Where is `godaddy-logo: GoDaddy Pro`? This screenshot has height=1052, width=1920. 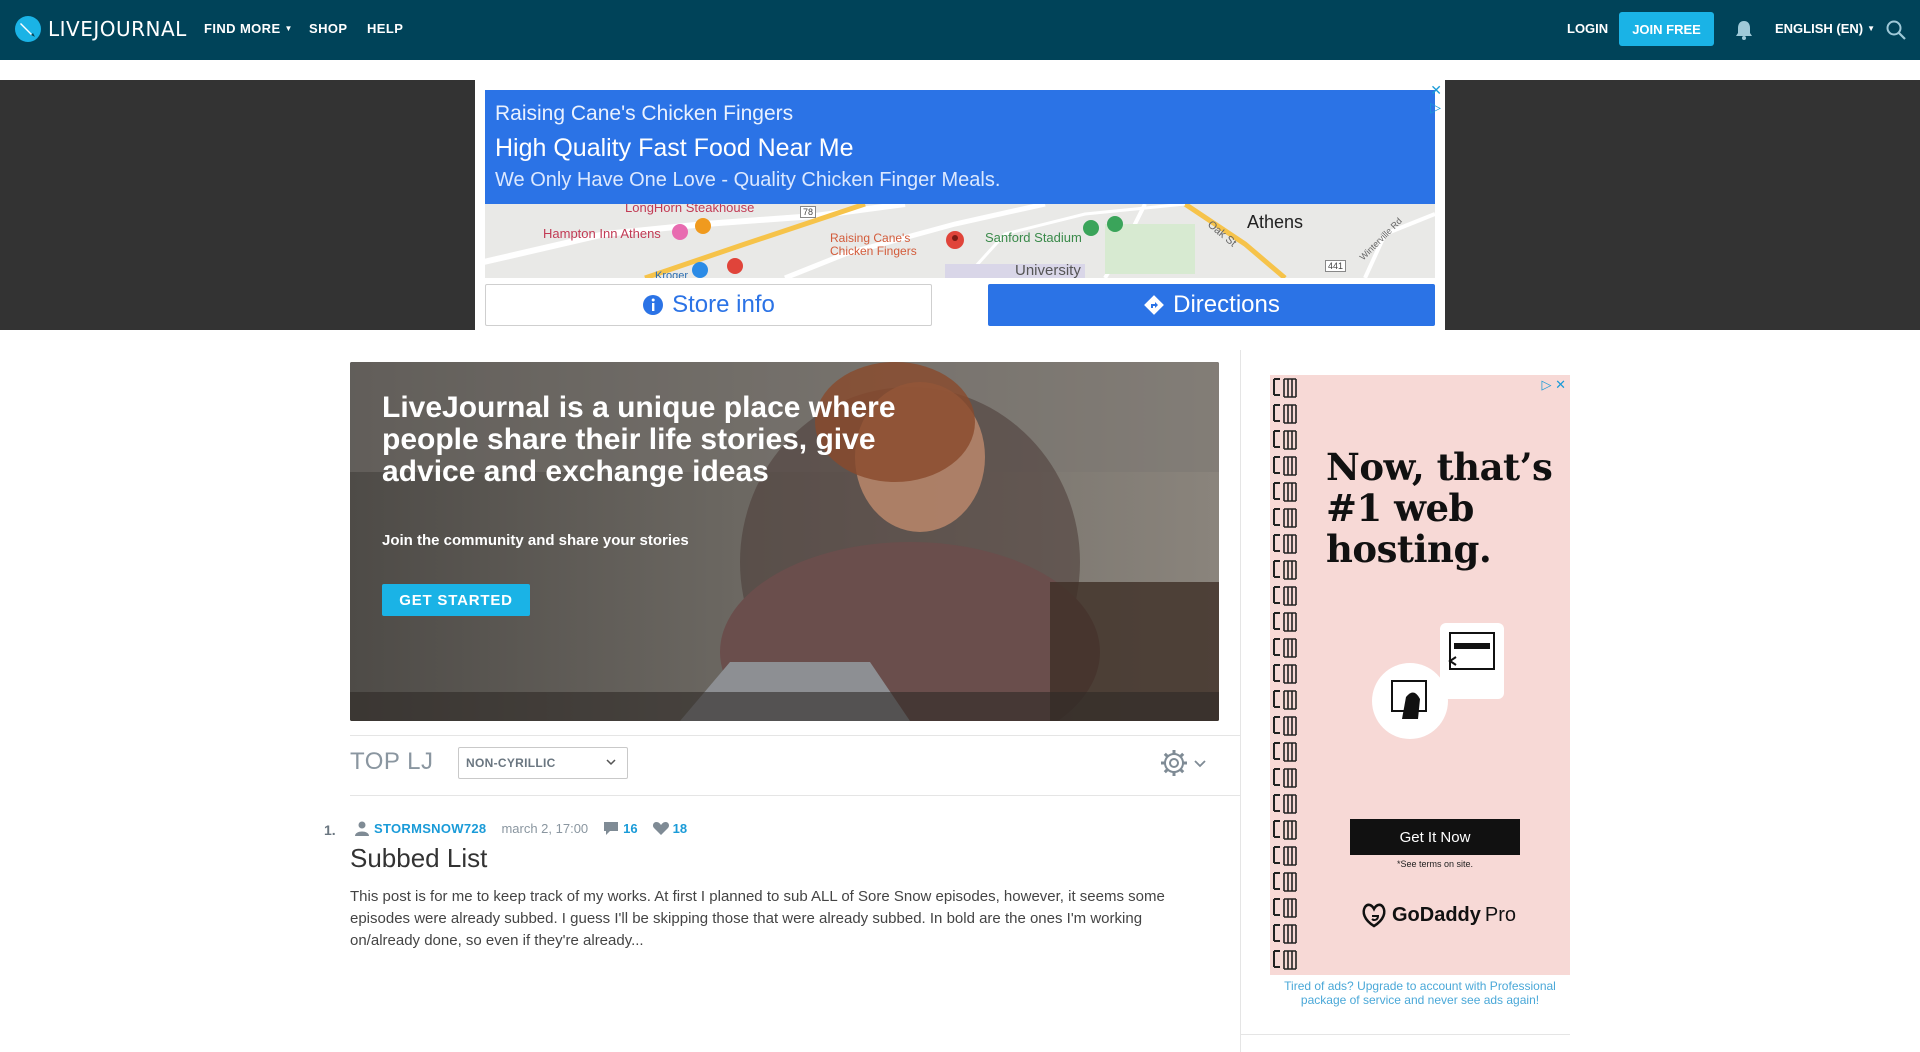 godaddy-logo: GoDaddy Pro is located at coordinates (1438, 915).